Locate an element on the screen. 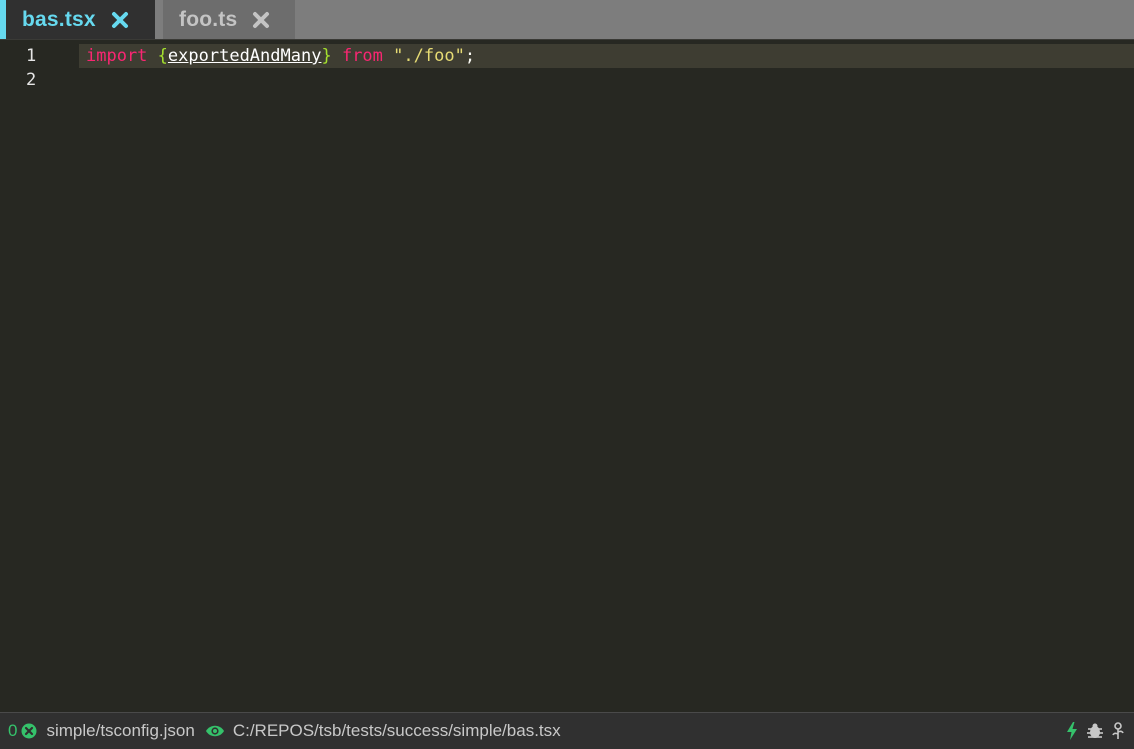  eye-icon is located at coordinates (215, 731).